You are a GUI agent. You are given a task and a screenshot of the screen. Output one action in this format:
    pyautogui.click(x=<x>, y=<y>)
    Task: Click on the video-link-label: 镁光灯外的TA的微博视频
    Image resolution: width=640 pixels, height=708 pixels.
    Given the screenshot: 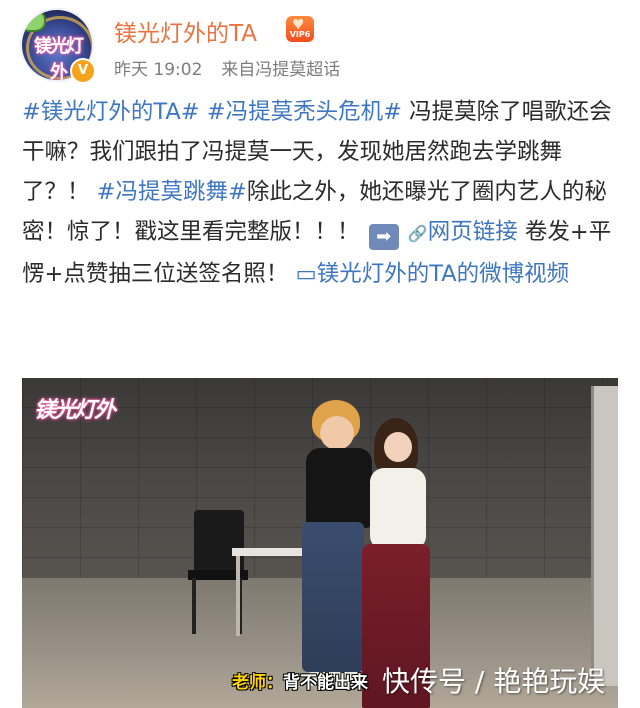 What is the action you would take?
    pyautogui.click(x=443, y=274)
    